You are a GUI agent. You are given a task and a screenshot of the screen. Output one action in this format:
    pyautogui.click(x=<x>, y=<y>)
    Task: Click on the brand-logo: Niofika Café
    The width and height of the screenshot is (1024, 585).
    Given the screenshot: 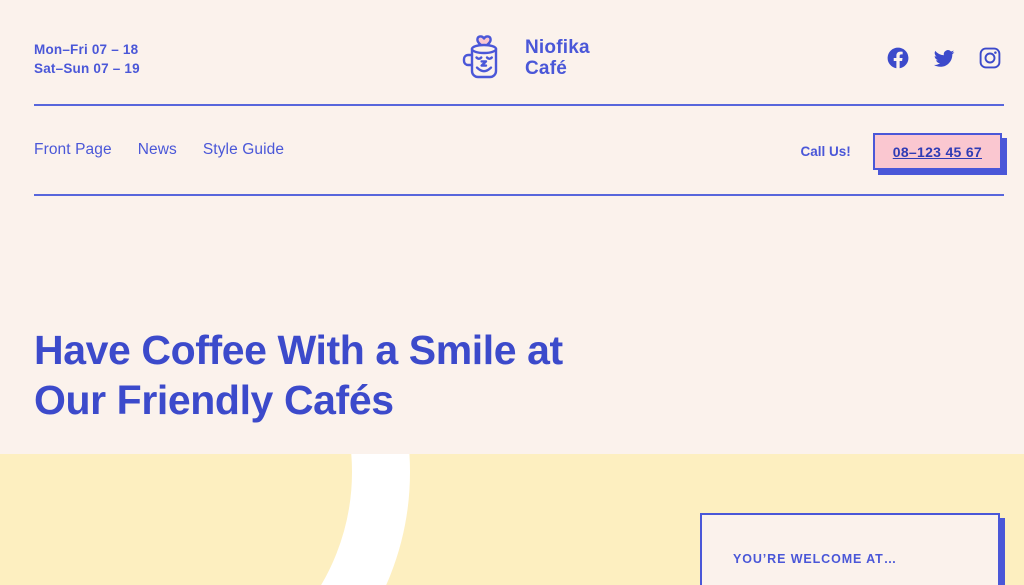 What is the action you would take?
    pyautogui.click(x=522, y=58)
    